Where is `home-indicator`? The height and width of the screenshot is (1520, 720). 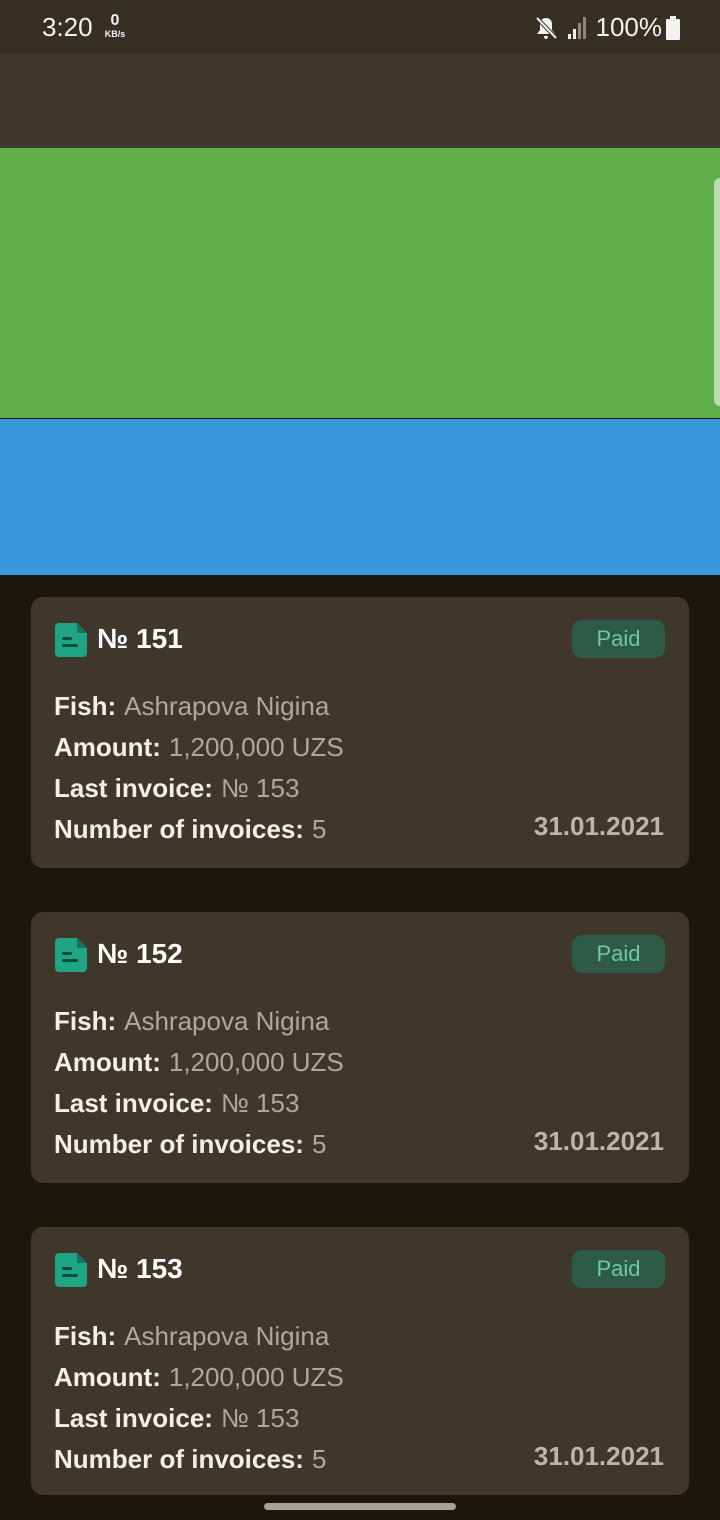
home-indicator is located at coordinates (360, 1506).